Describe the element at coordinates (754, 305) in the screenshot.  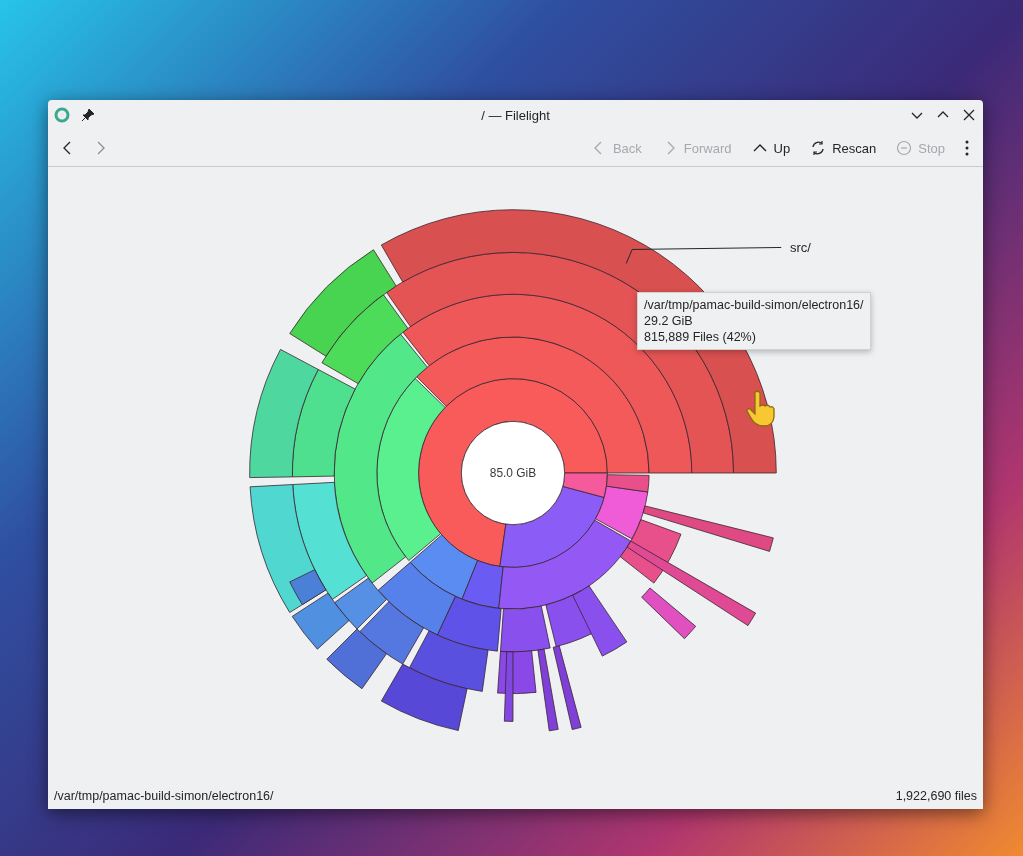
I see `tooltip-path: /var/tmp/pamac-build-simon/electron16/` at that location.